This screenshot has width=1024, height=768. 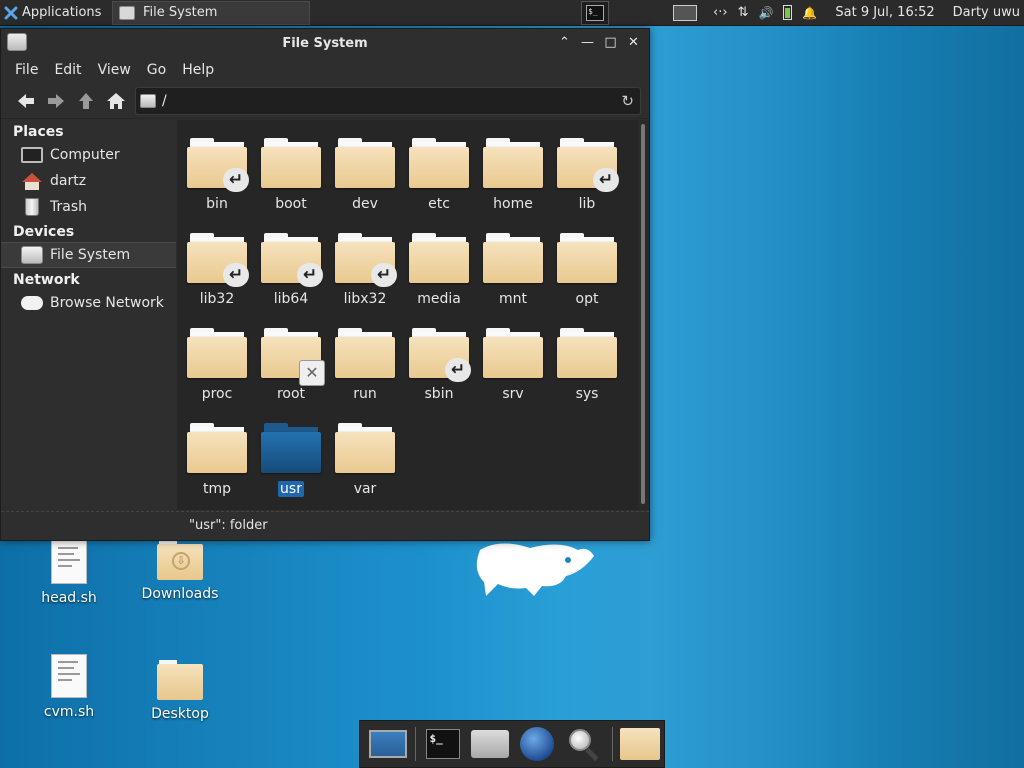 What do you see at coordinates (86, 101) in the screenshot?
I see `up-button` at bounding box center [86, 101].